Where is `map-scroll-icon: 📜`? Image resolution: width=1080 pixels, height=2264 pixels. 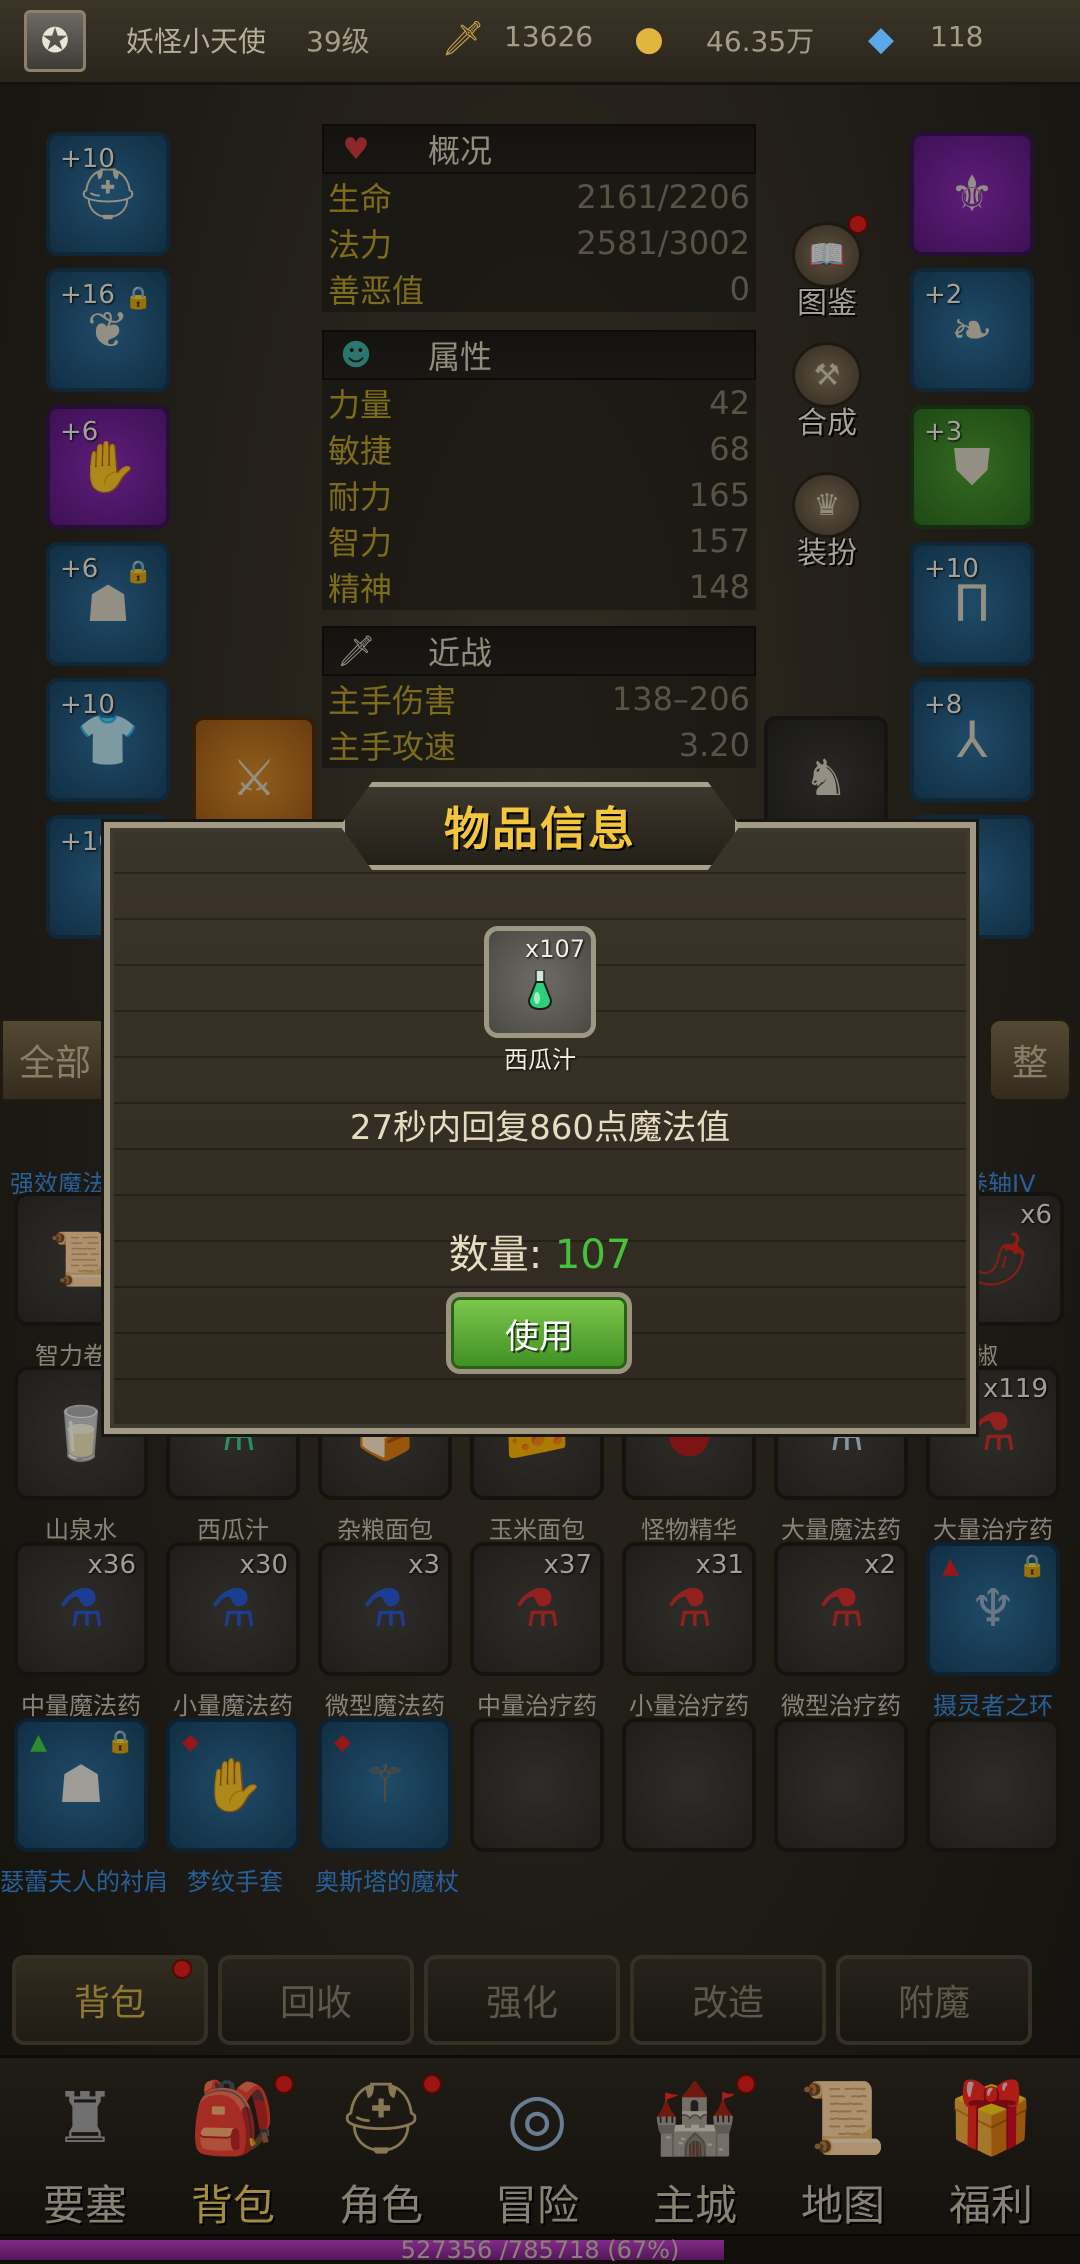
map-scroll-icon: 📜 is located at coordinates (843, 2117).